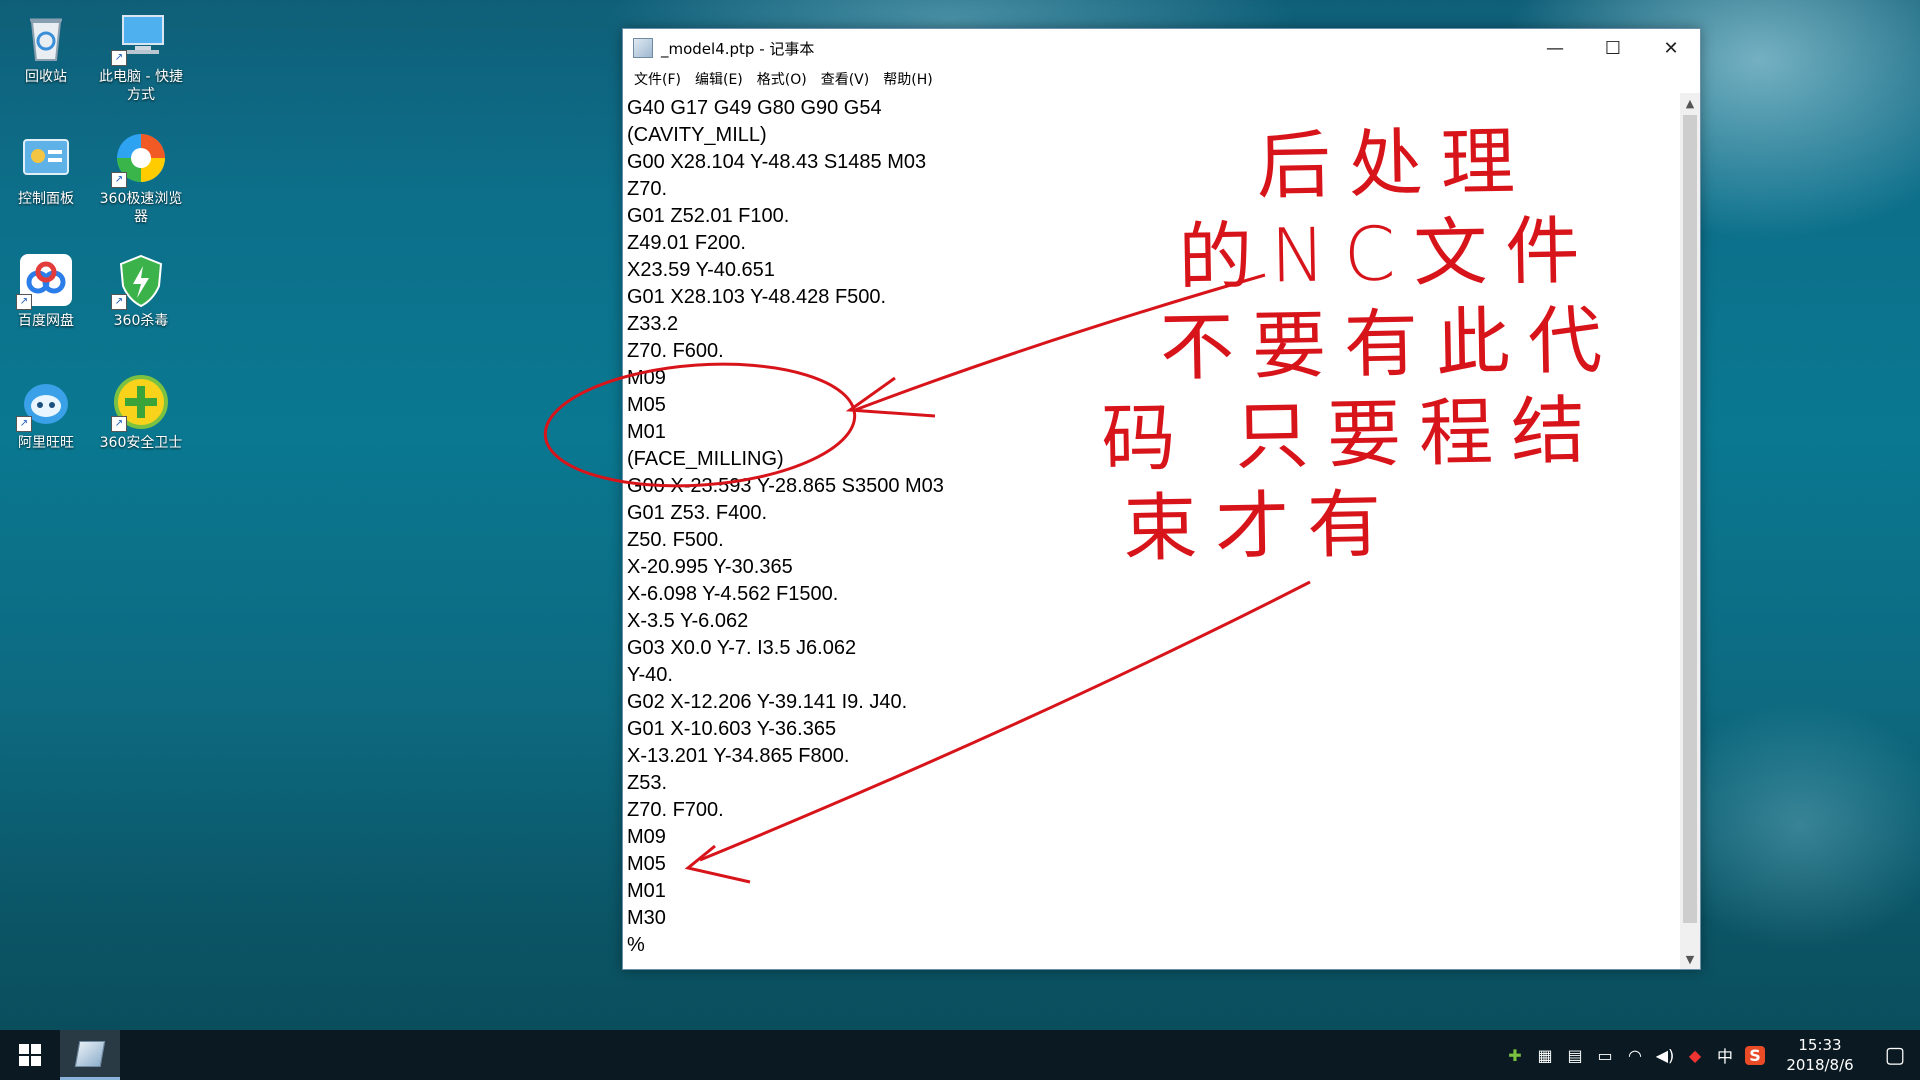  What do you see at coordinates (636, 945) in the screenshot?
I see `code-line: %` at bounding box center [636, 945].